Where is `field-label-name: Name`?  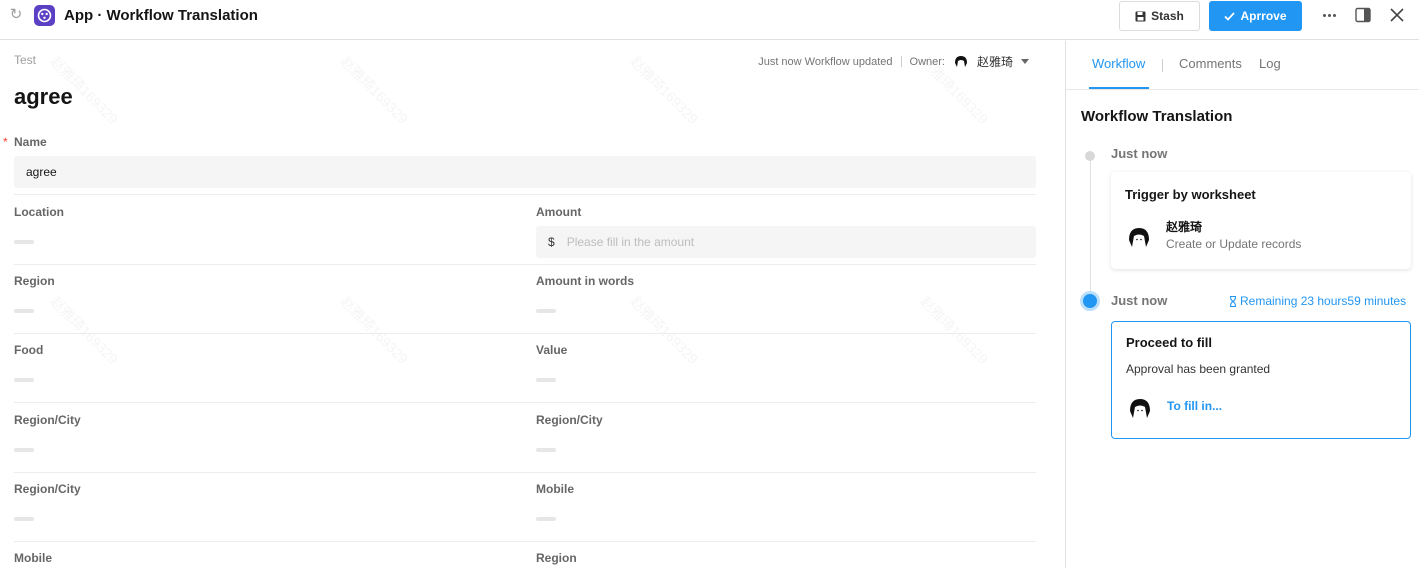 field-label-name: Name is located at coordinates (30, 142).